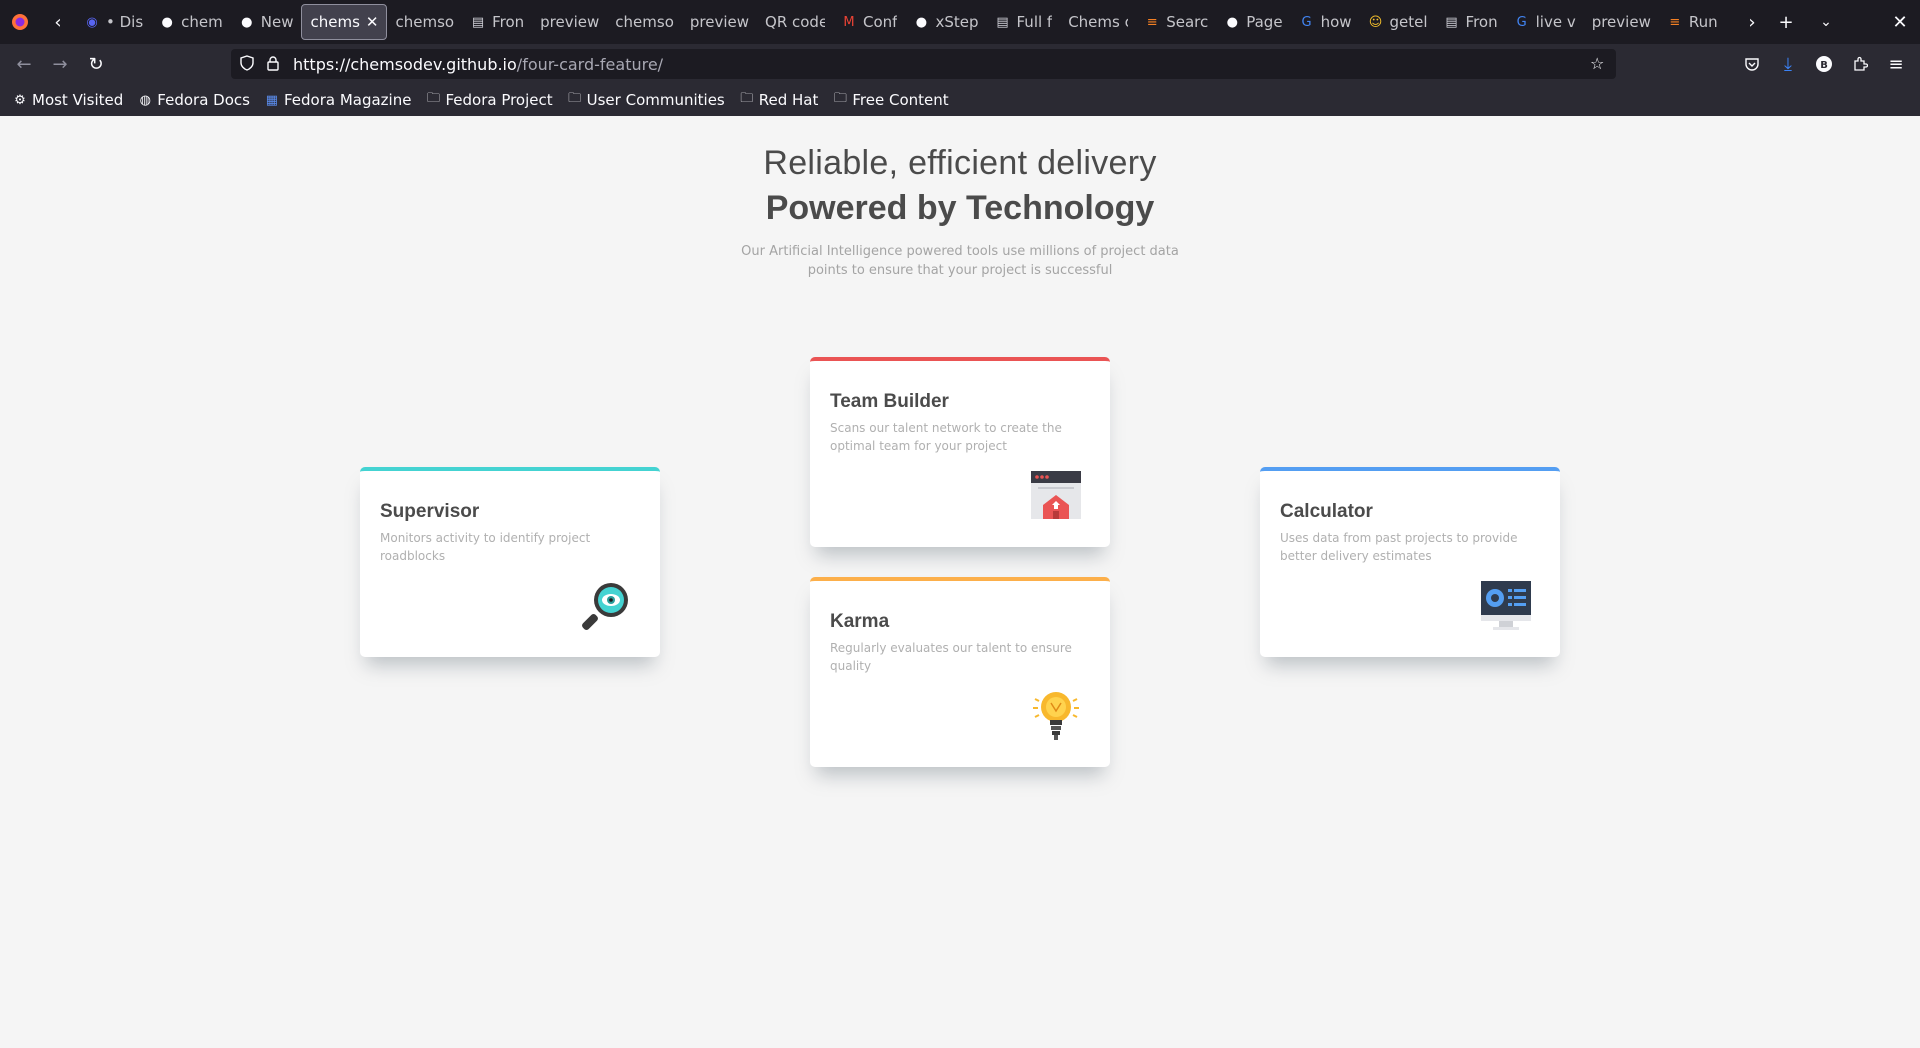 The image size is (1920, 1048). What do you see at coordinates (60, 64) in the screenshot?
I see `forward-button: →` at bounding box center [60, 64].